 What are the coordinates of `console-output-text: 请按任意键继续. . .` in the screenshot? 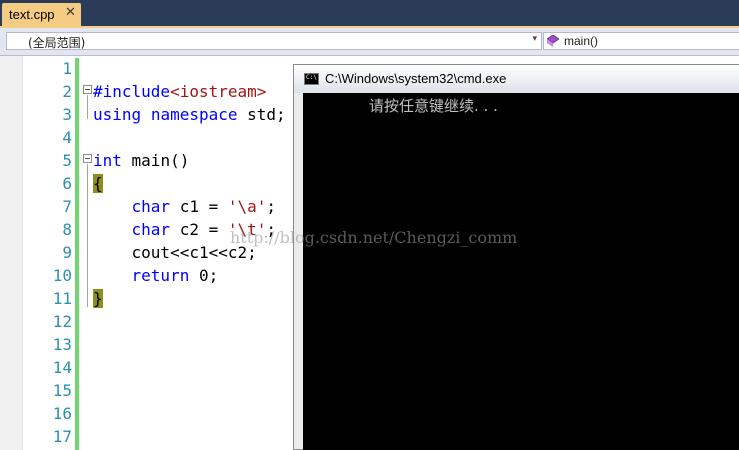 It's located at (433, 106).